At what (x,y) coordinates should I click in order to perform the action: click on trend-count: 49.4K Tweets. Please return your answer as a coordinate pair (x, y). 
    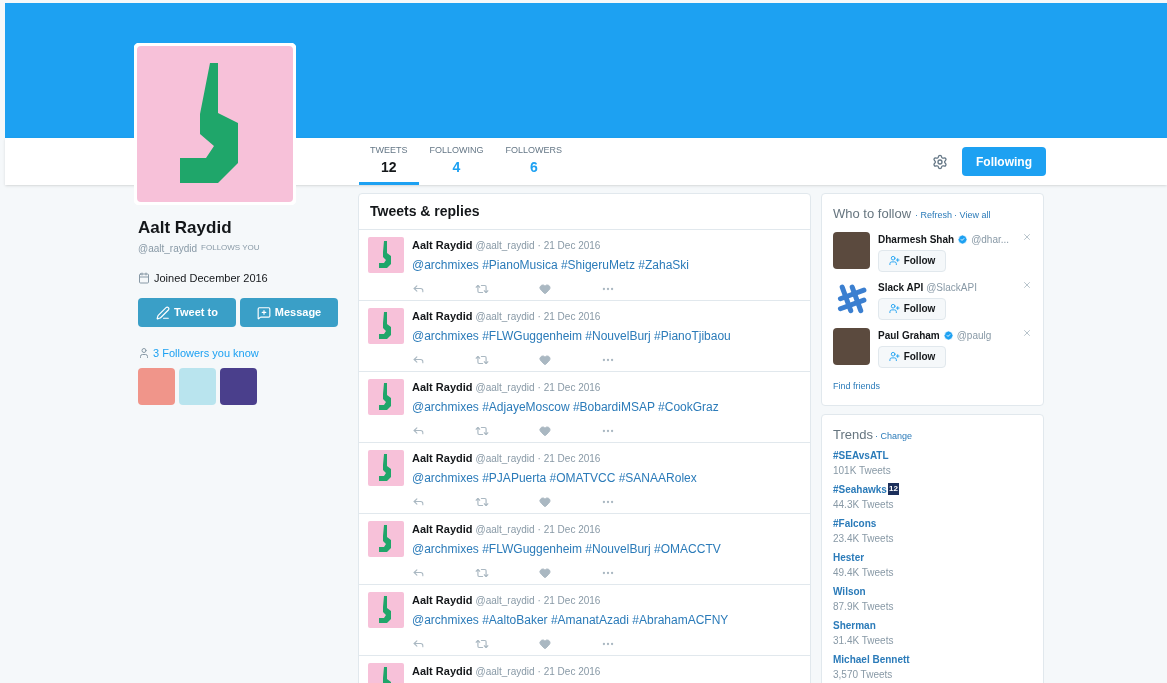
    Looking at the image, I should click on (864, 572).